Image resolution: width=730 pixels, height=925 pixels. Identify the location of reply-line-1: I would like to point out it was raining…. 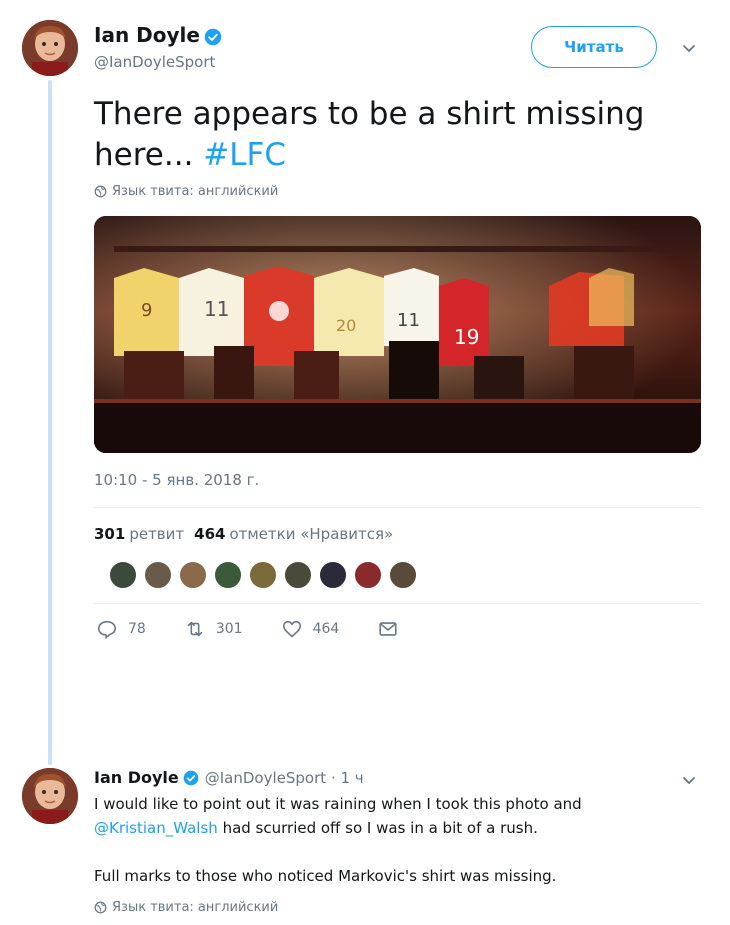
(338, 804).